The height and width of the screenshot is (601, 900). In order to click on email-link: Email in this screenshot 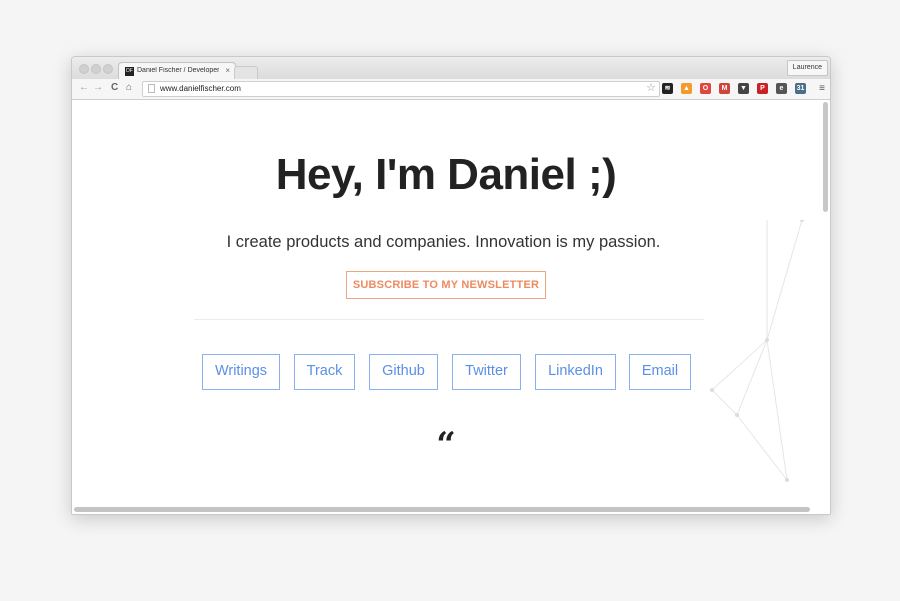, I will do `click(660, 372)`.